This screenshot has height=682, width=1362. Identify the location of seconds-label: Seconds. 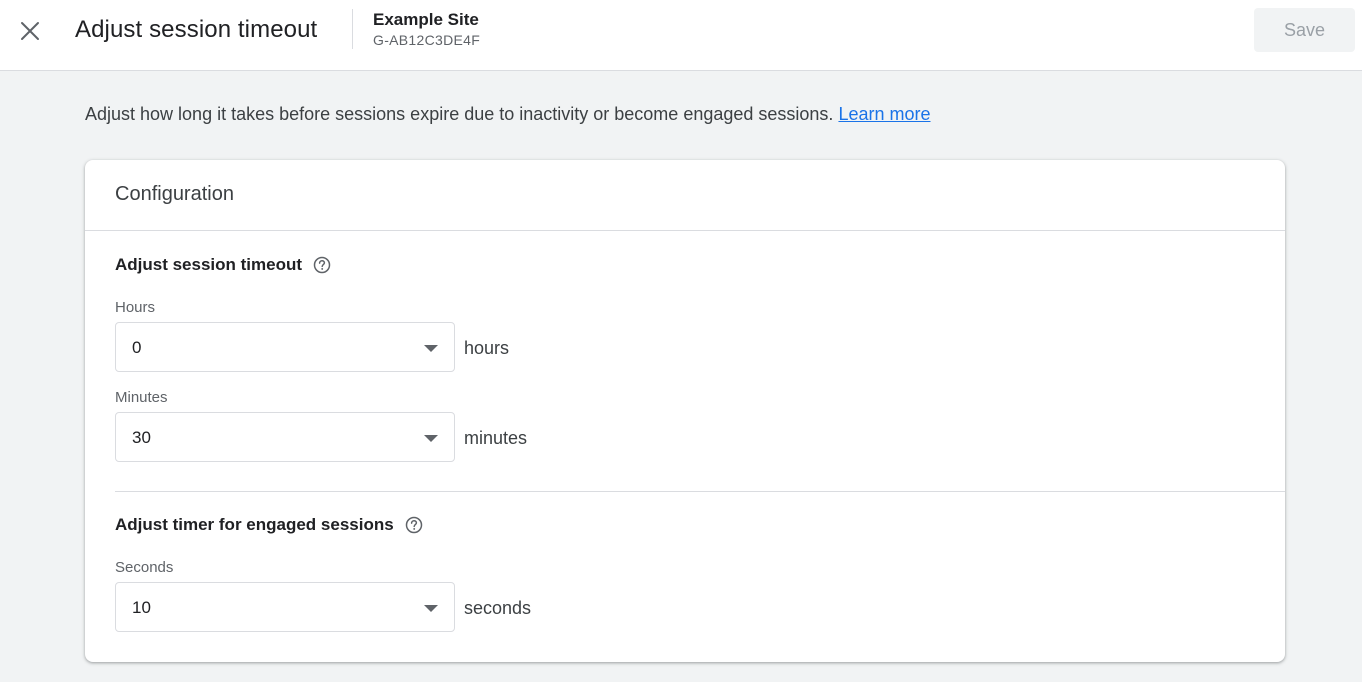
(144, 567).